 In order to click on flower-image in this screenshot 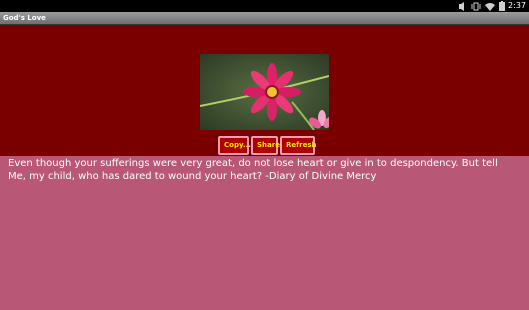, I will do `click(264, 92)`.